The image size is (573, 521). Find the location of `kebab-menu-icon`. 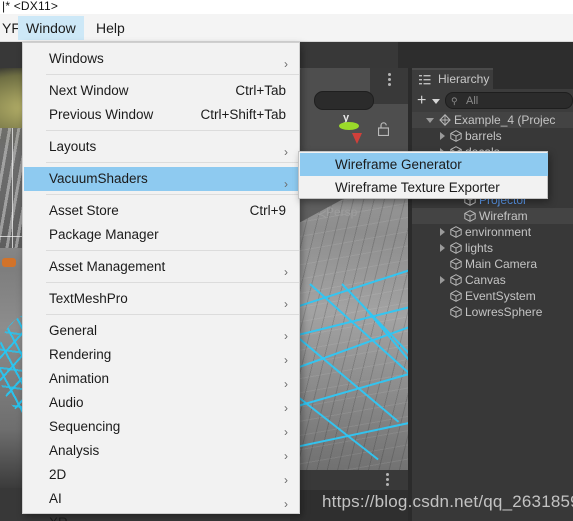

kebab-menu-icon is located at coordinates (387, 480).